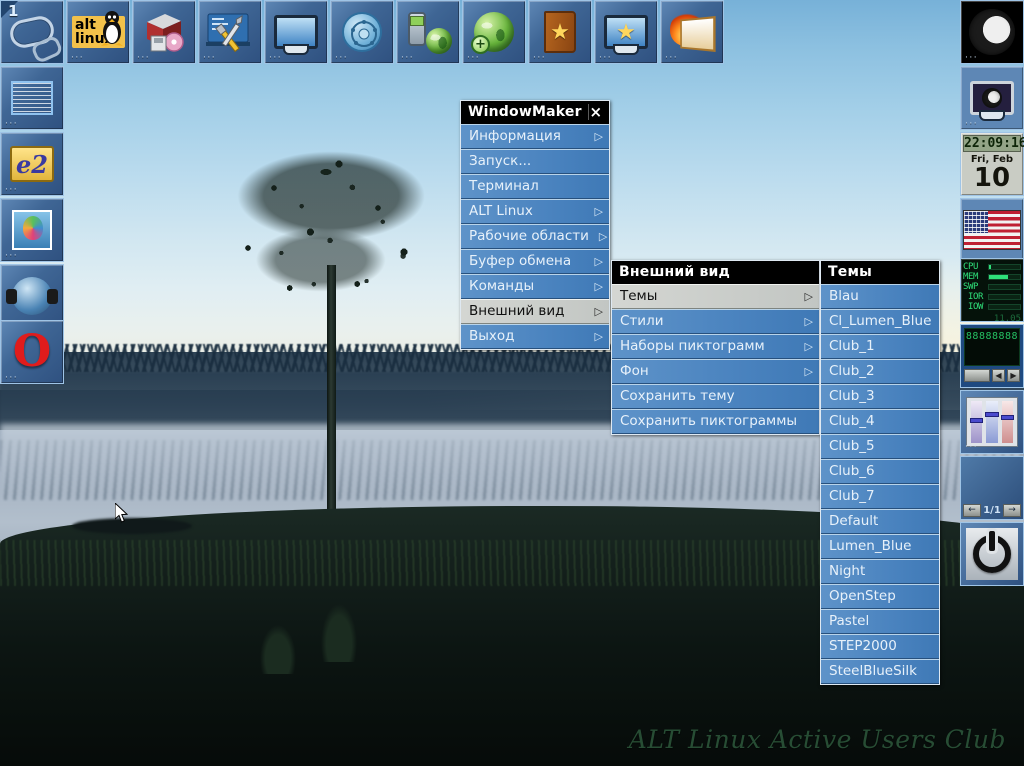  What do you see at coordinates (535, 211) in the screenshot?
I see `menu-item-alt-linux: ALT Linux ▷` at bounding box center [535, 211].